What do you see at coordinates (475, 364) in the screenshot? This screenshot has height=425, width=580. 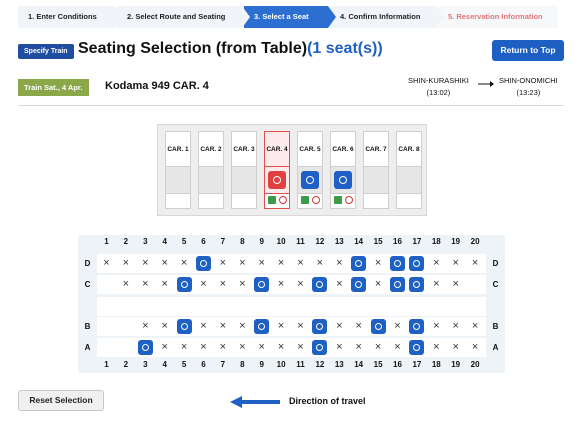 I see `column-number: 20` at bounding box center [475, 364].